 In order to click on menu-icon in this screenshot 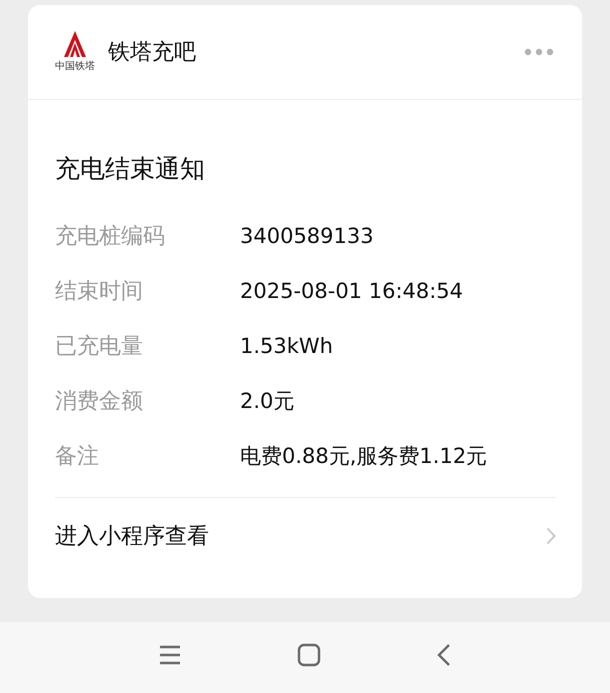, I will do `click(170, 655)`.